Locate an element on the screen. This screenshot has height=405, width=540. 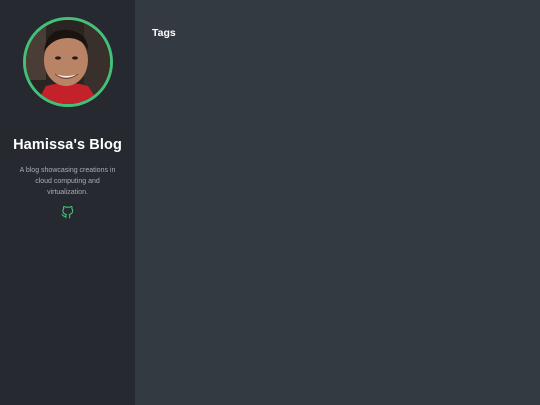
github-icon is located at coordinates (67, 212).